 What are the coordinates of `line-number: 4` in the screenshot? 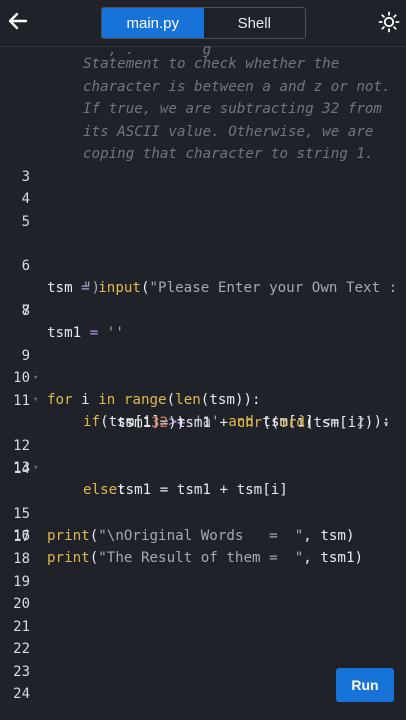 It's located at (25, 199).